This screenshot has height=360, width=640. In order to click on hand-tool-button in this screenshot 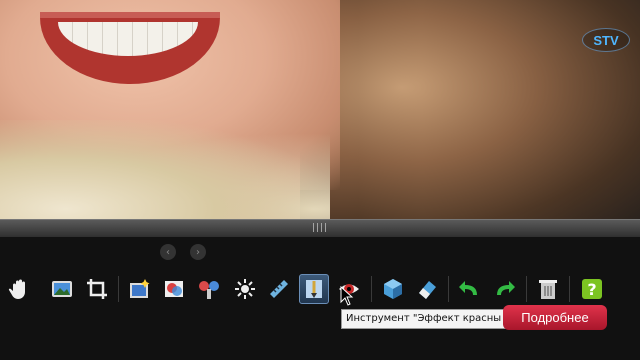, I will do `click(19, 289)`.